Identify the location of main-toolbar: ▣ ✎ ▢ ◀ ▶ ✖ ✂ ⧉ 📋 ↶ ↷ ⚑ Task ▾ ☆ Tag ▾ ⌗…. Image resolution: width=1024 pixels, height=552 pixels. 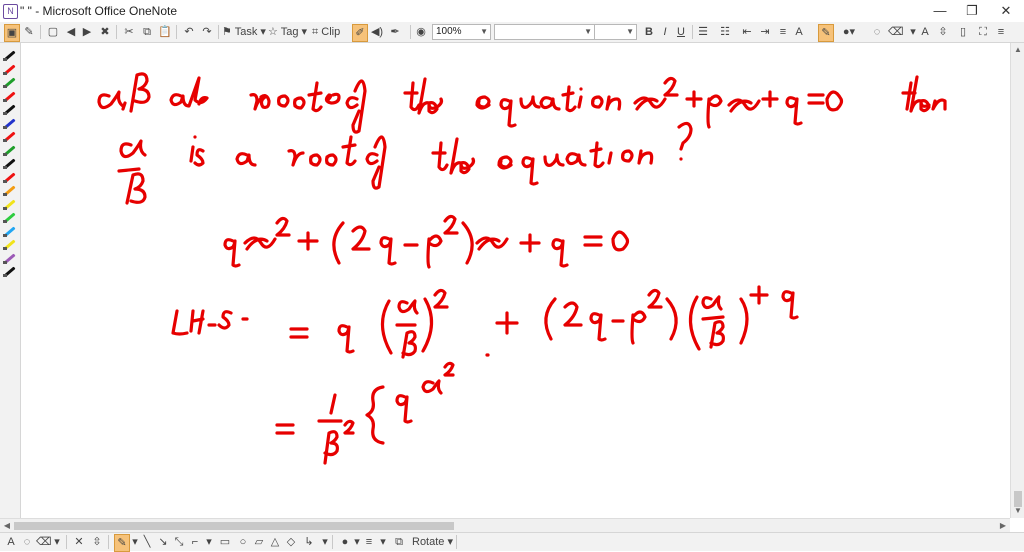
(512, 32).